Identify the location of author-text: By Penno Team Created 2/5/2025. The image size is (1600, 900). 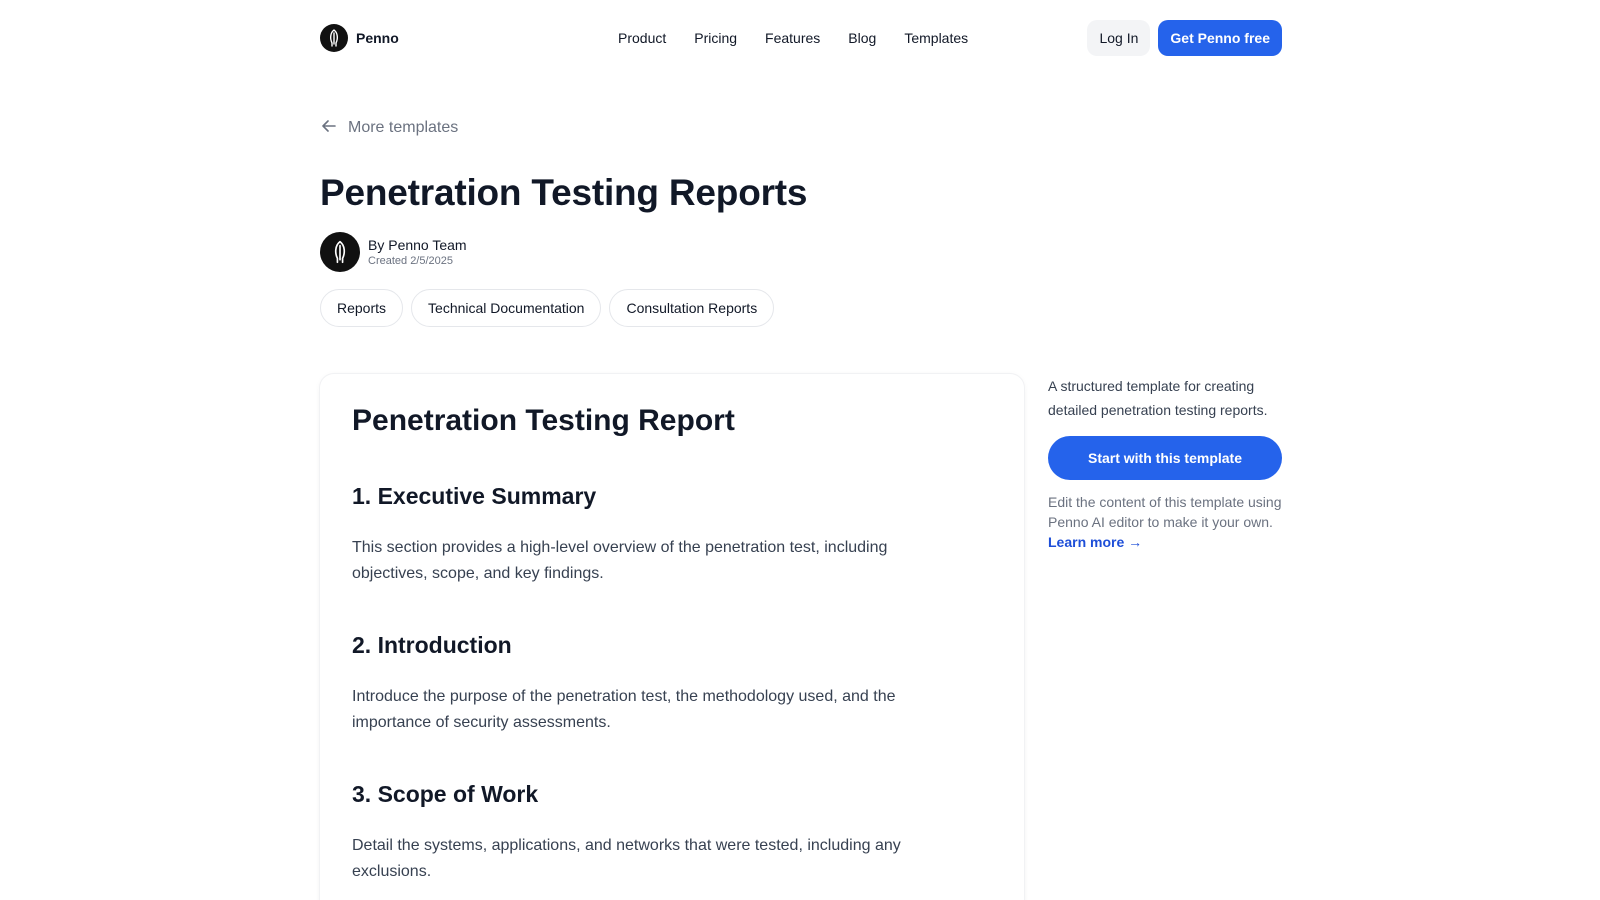
(417, 252).